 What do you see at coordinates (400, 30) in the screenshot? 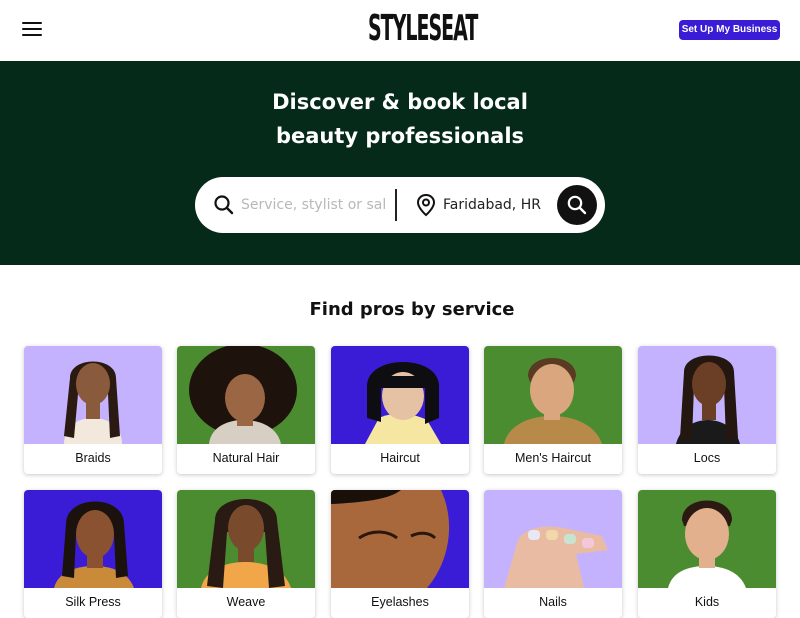
I see `top-navigation-bar: STYLESEAT Set Up My Business` at bounding box center [400, 30].